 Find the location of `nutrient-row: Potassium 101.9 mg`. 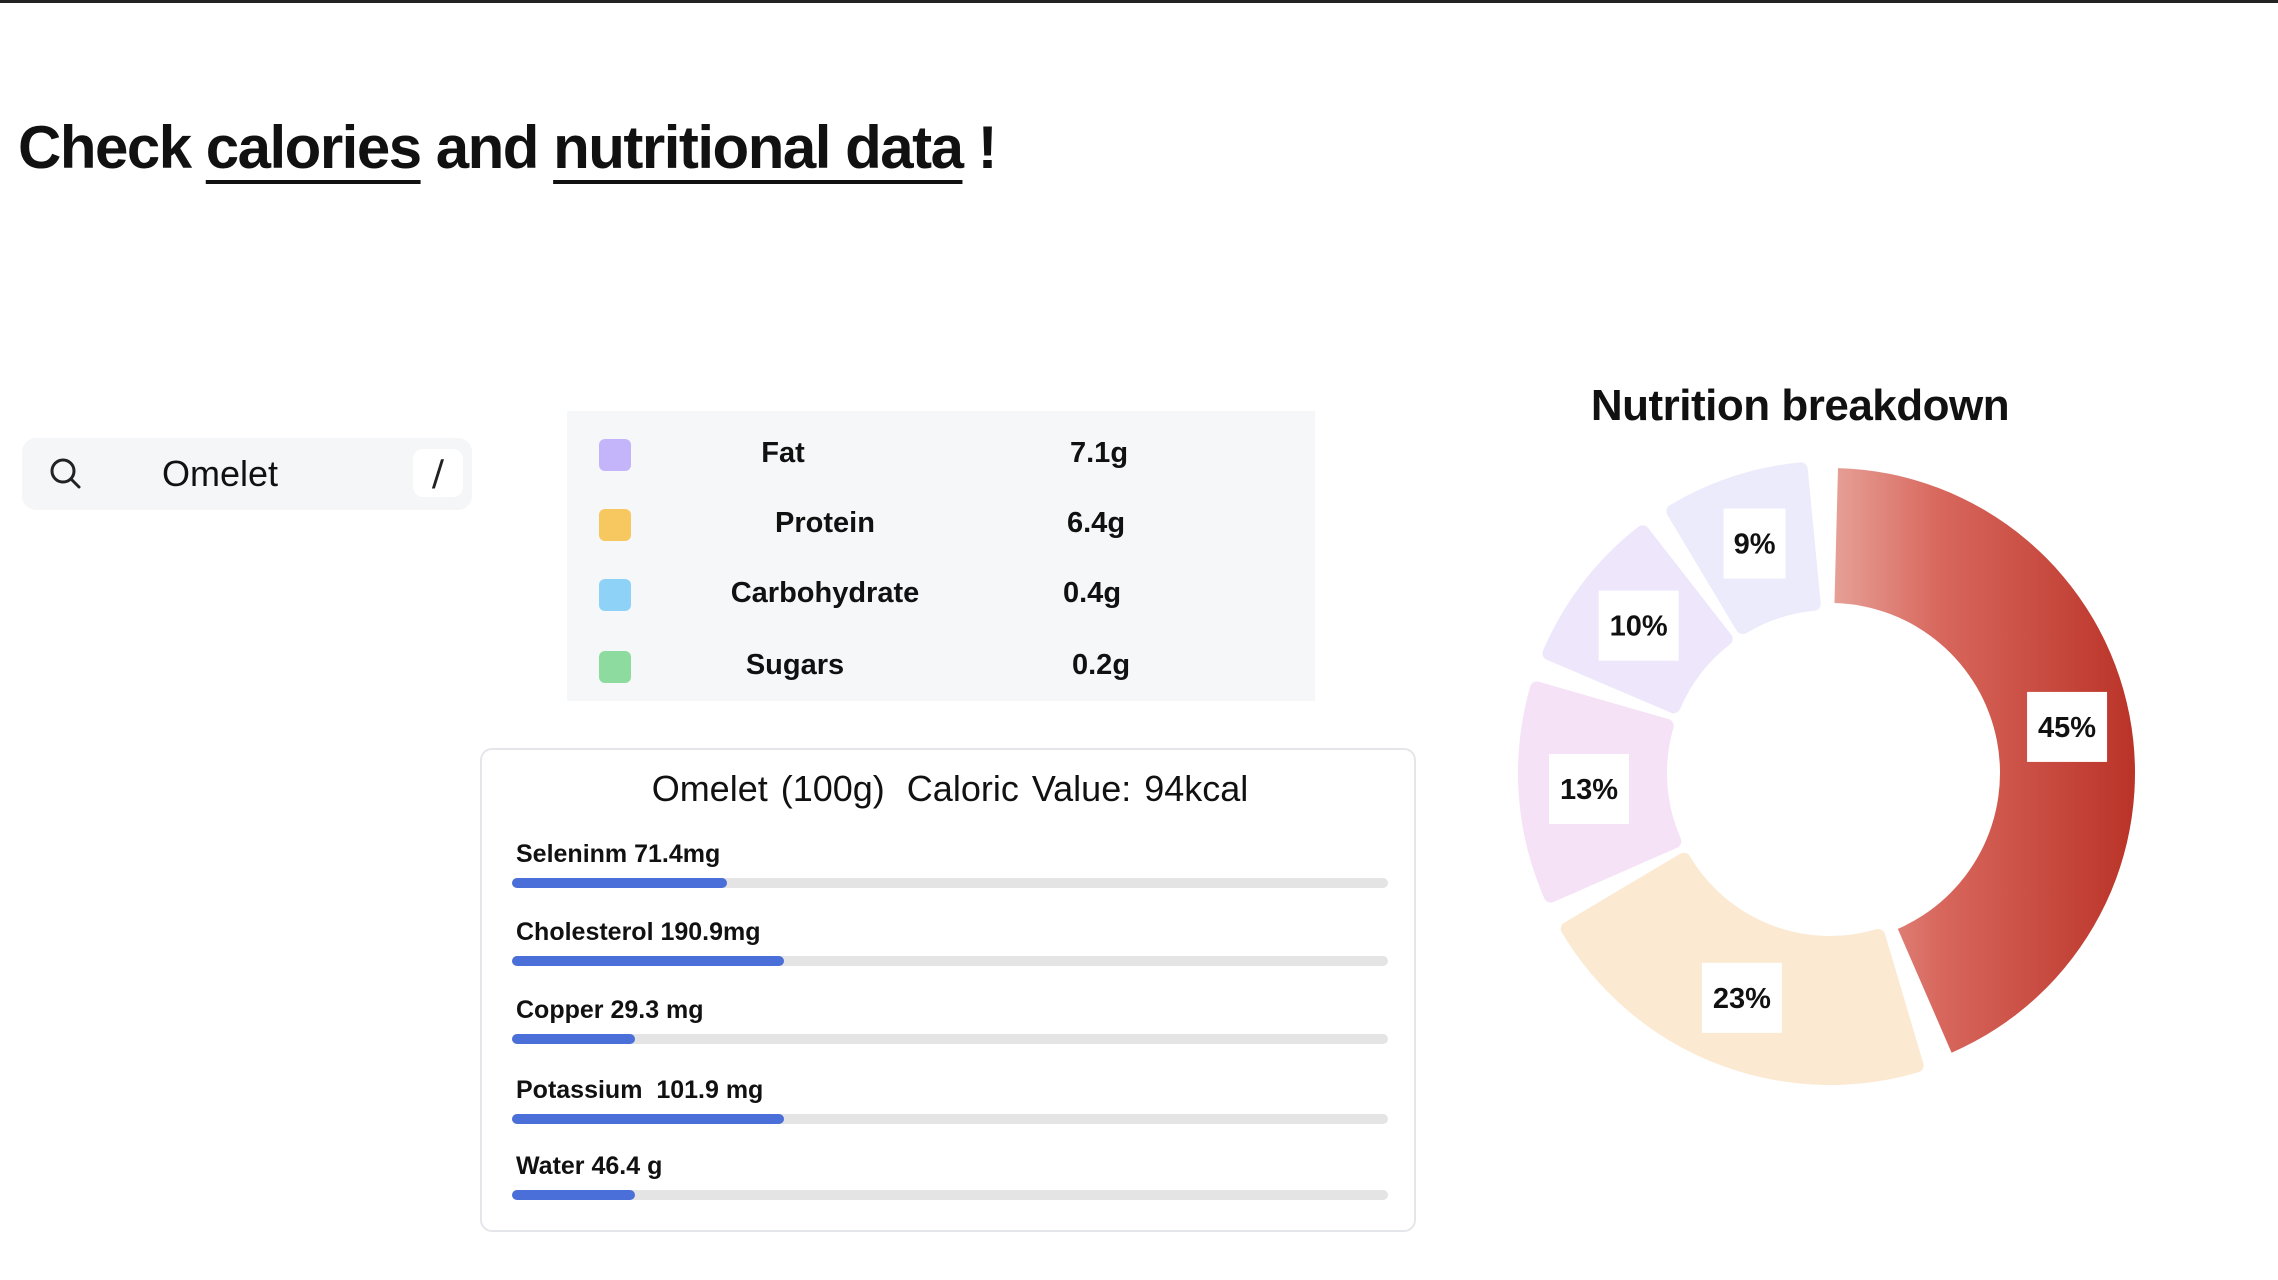

nutrient-row: Potassium 101.9 mg is located at coordinates (950, 1111).